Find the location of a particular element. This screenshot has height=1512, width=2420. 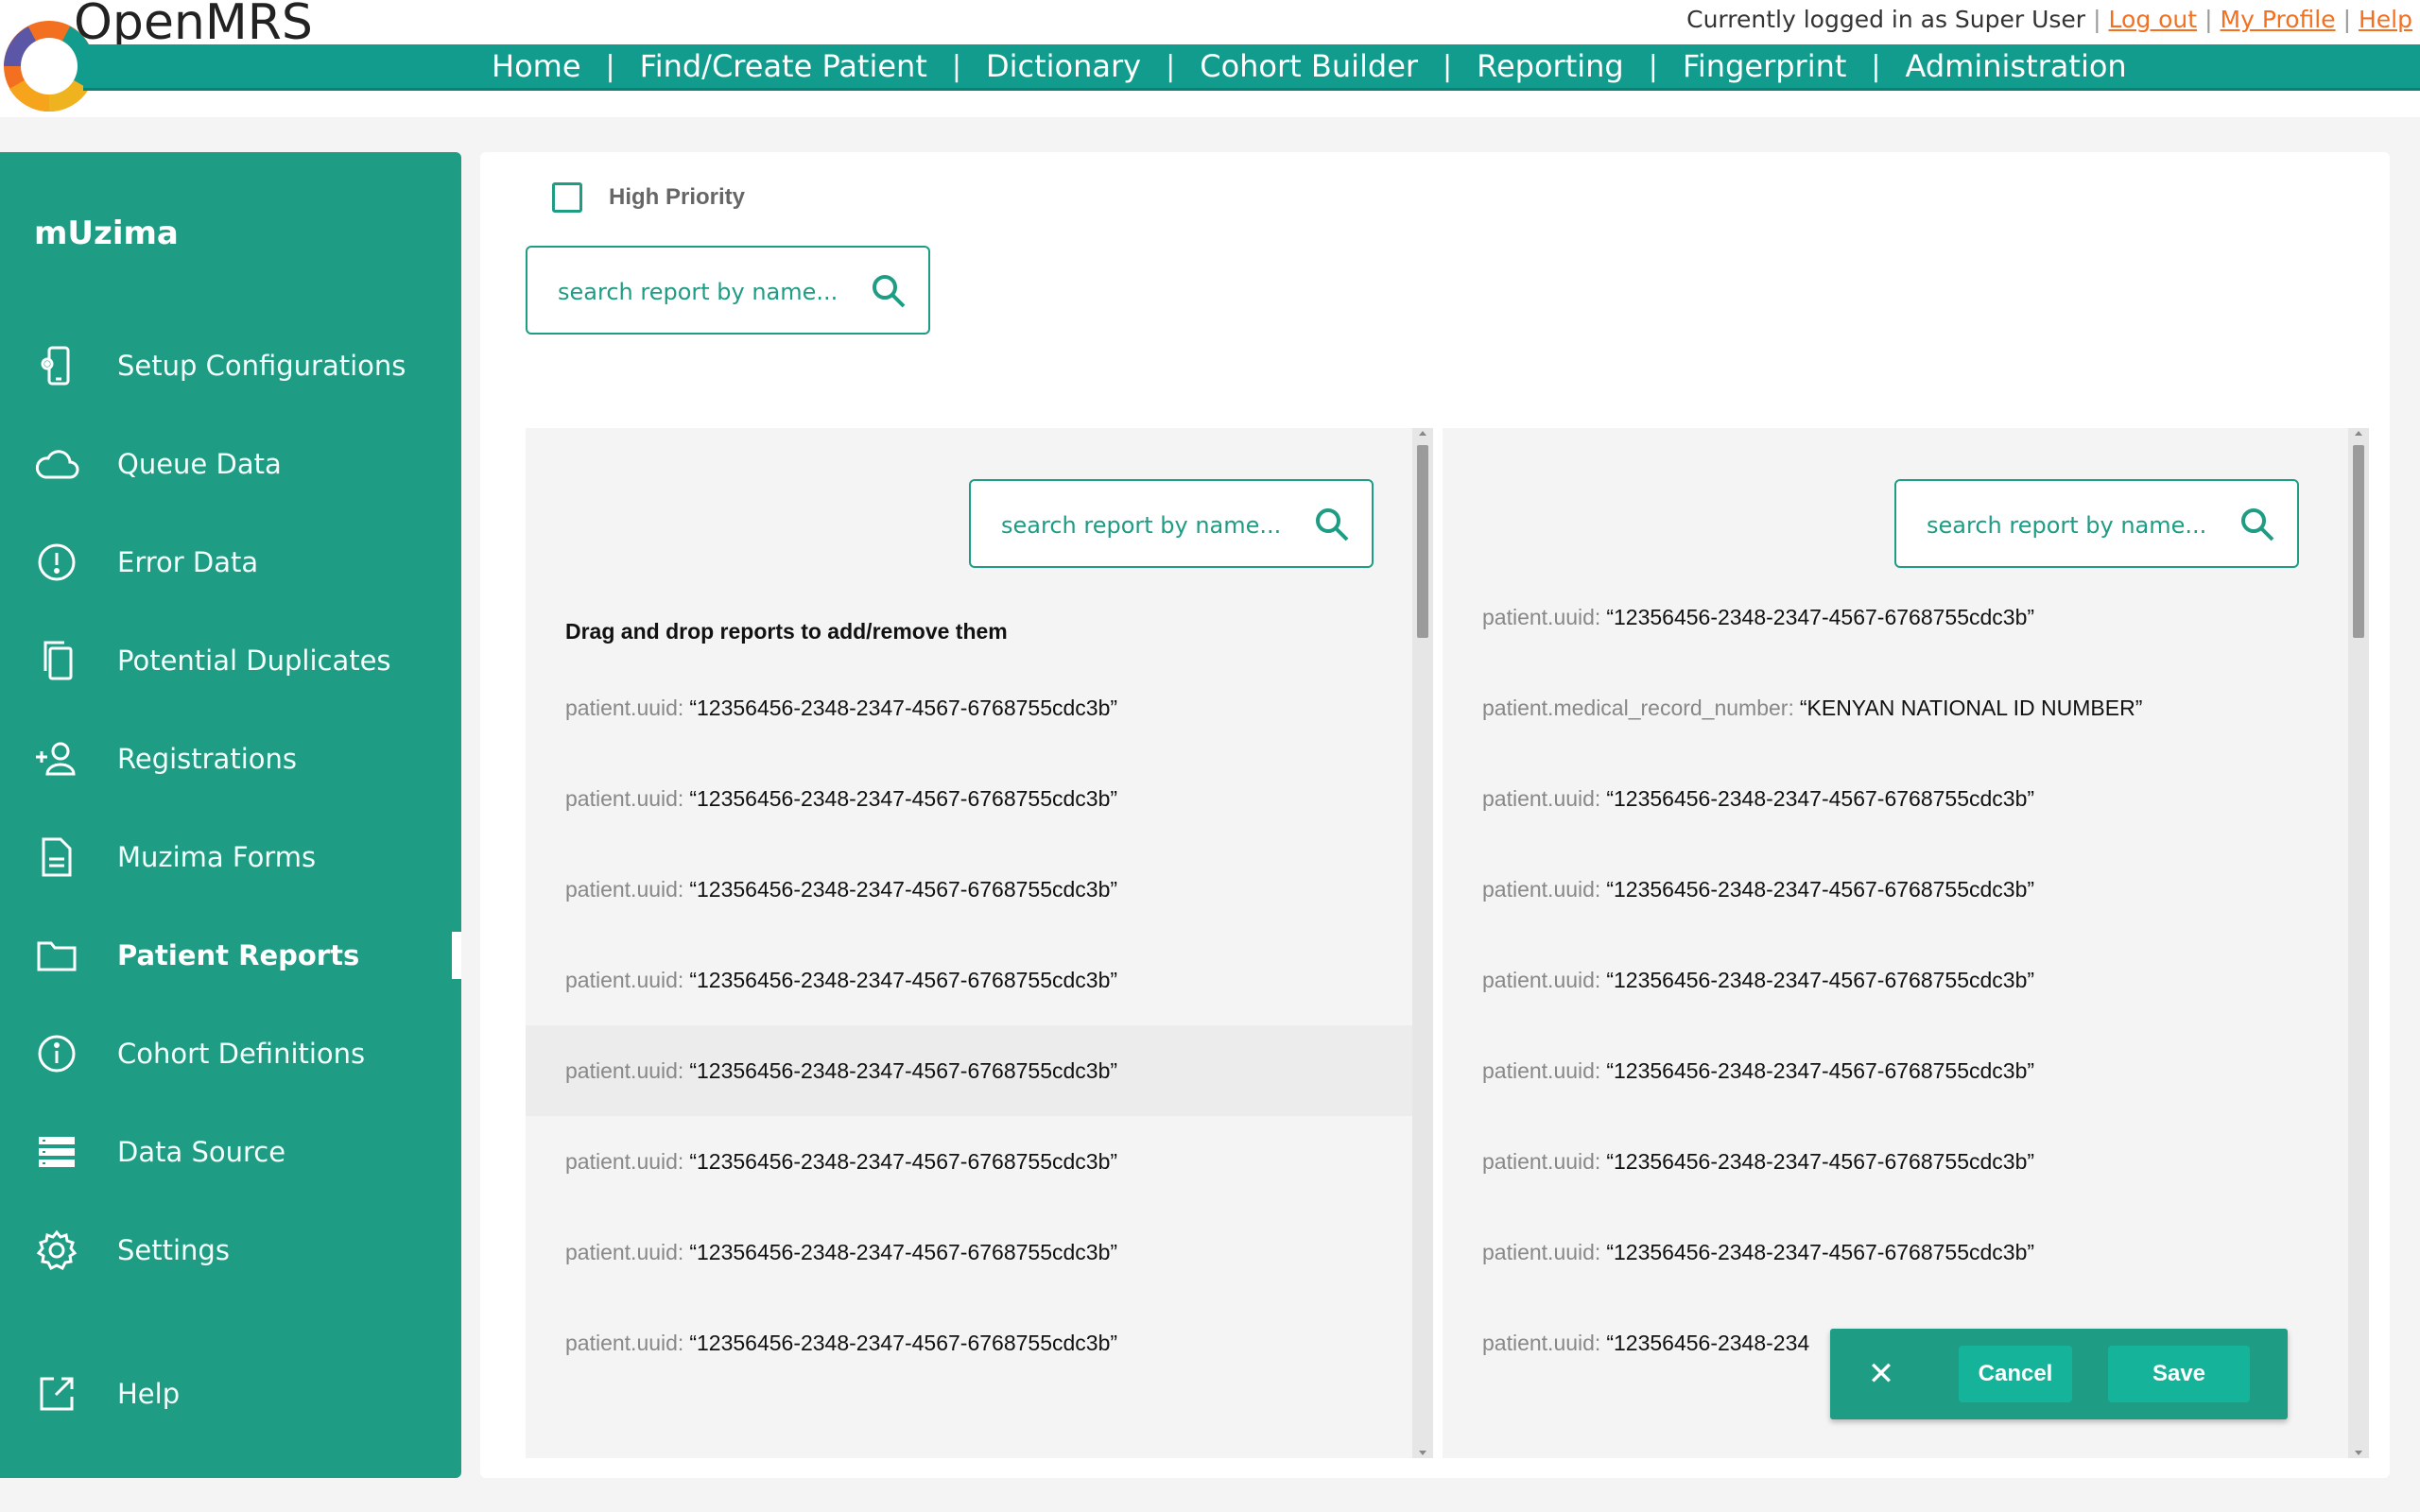

nav-reporting: Reporting is located at coordinates (1551, 66).